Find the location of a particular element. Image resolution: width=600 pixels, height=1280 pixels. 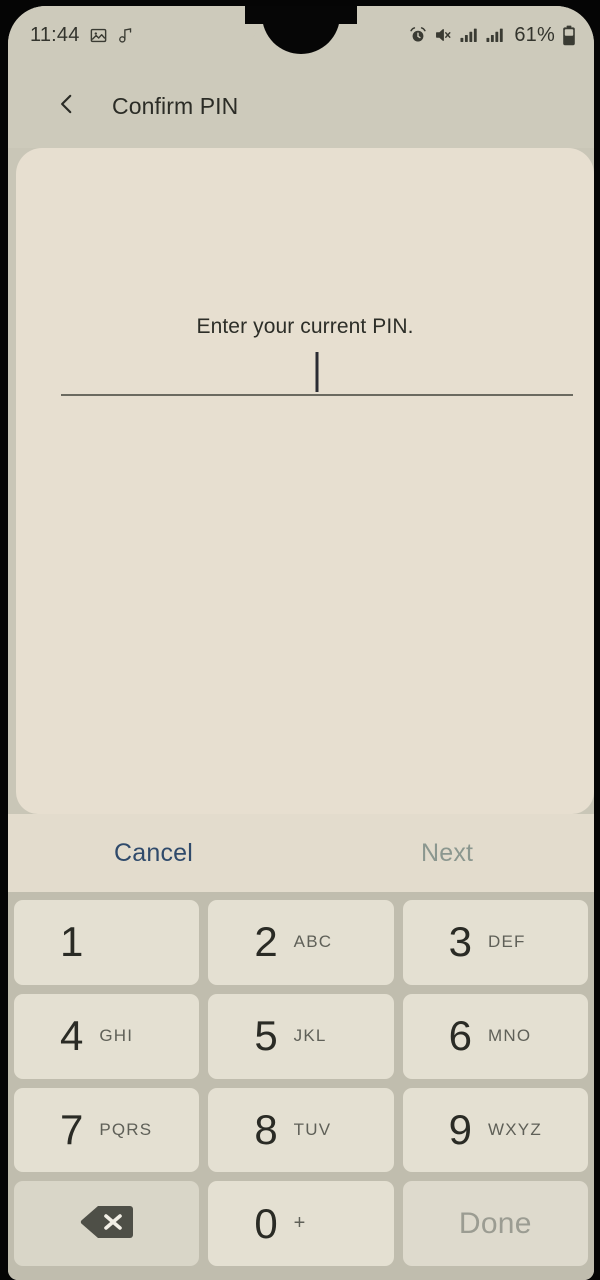

cancel-button: Cancel is located at coordinates (153, 853).